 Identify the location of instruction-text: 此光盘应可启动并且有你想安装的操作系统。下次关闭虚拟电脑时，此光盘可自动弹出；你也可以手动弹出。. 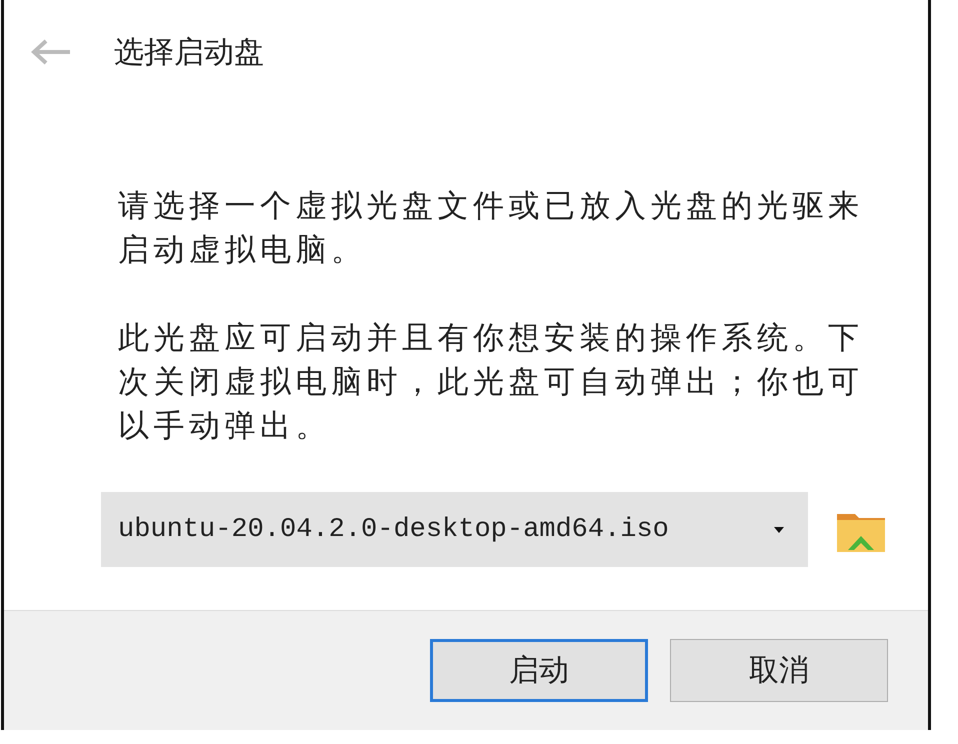
(491, 382).